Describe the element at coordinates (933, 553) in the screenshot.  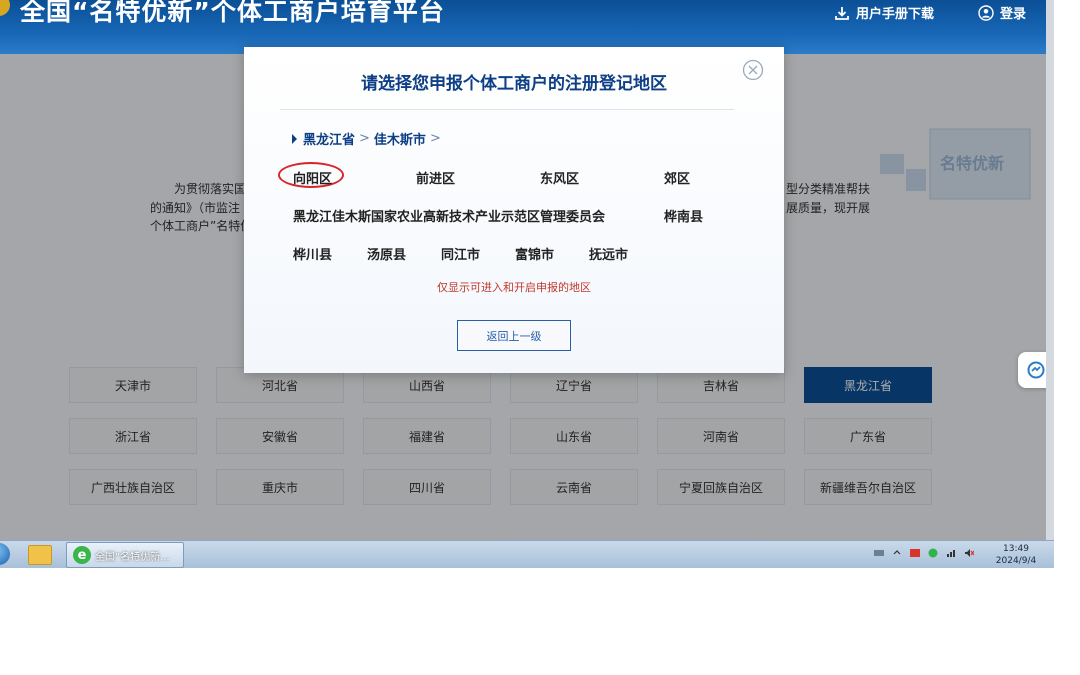
I see `wechat-icon` at that location.